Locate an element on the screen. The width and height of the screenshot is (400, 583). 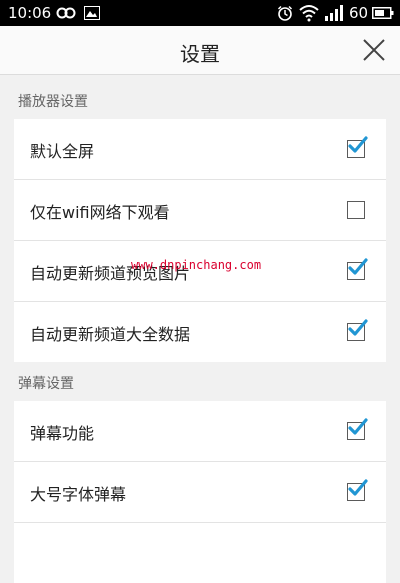
battery-icon is located at coordinates (383, 13).